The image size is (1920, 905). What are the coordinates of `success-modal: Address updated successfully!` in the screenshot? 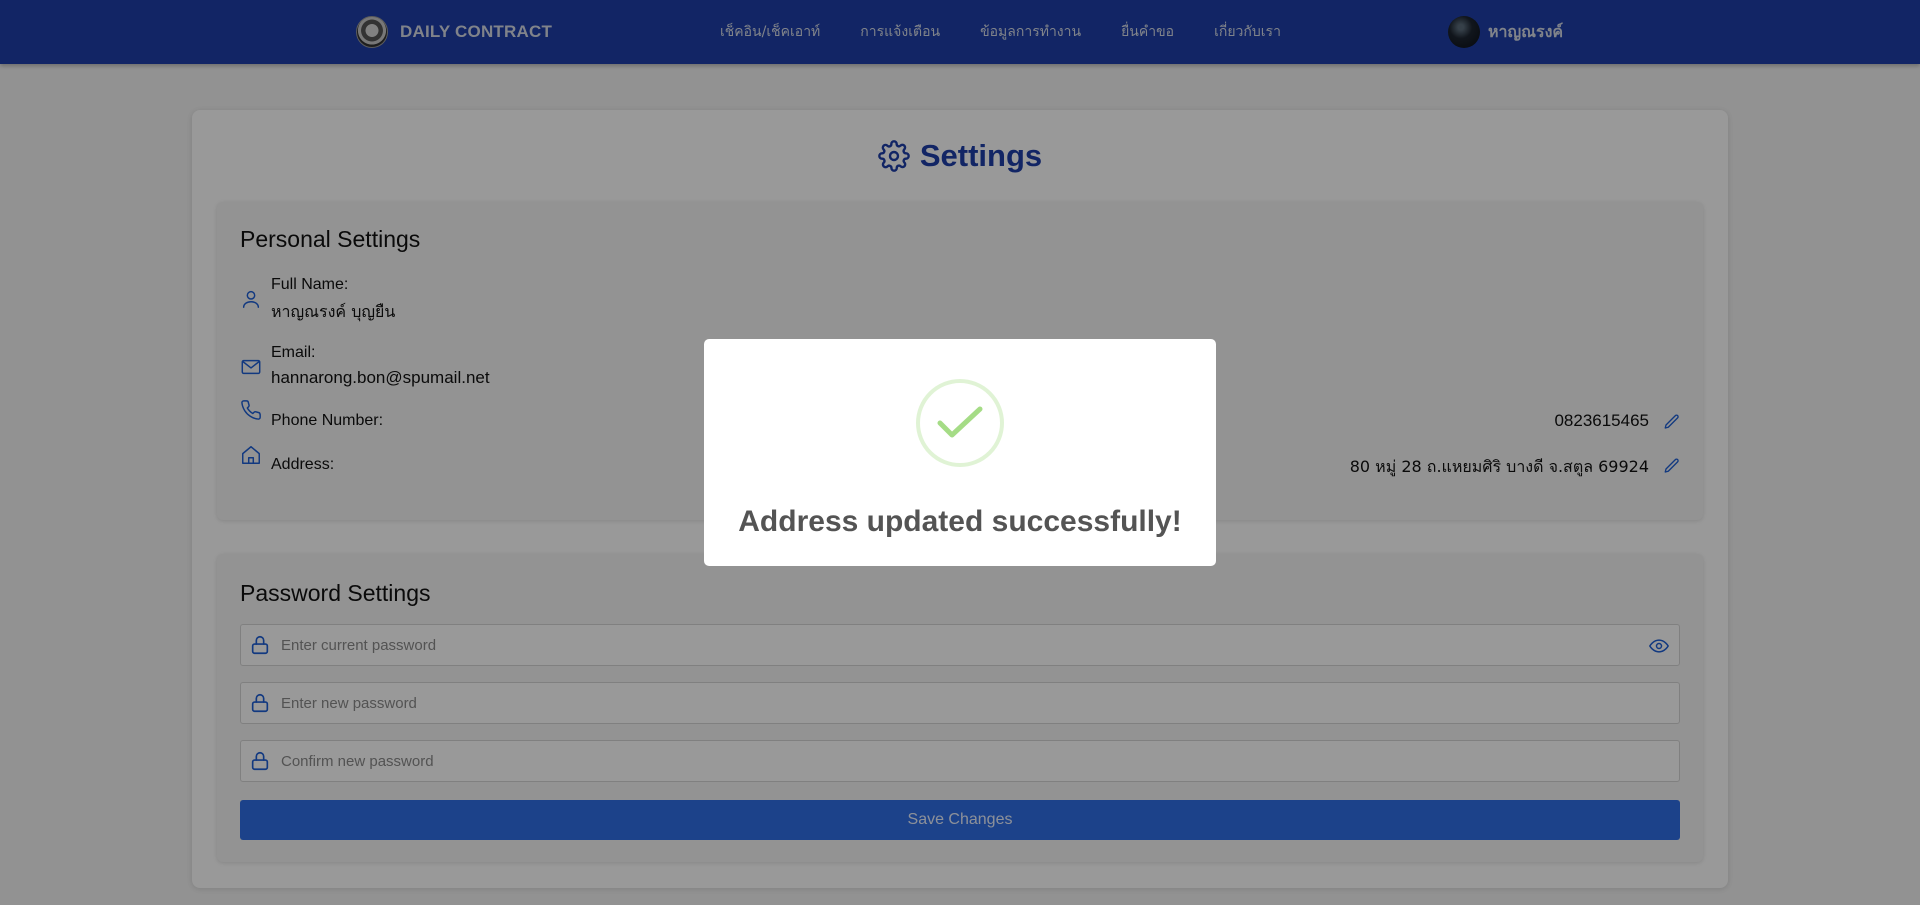 It's located at (960, 452).